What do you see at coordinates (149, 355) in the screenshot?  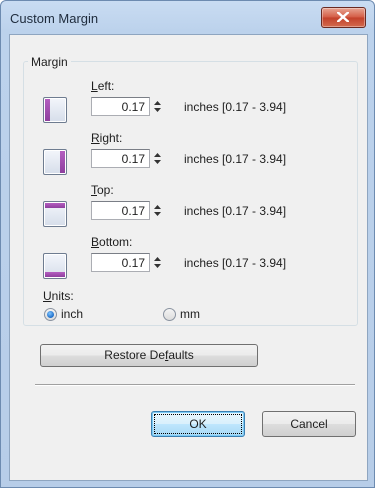 I see `restore-defaults-button: Restore Defaults` at bounding box center [149, 355].